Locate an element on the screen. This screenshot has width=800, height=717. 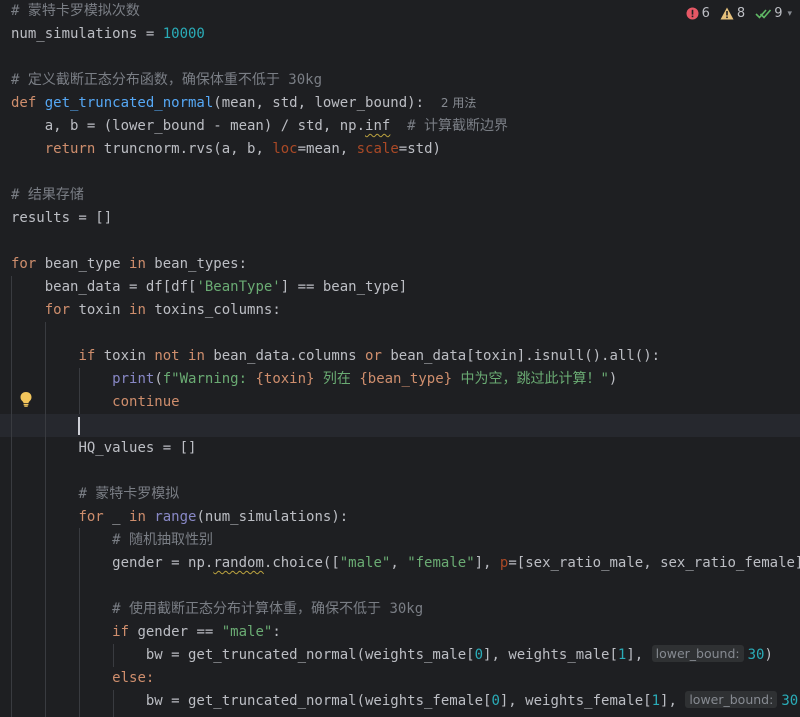
code-line-20: HQ_values = [] is located at coordinates (137, 448).